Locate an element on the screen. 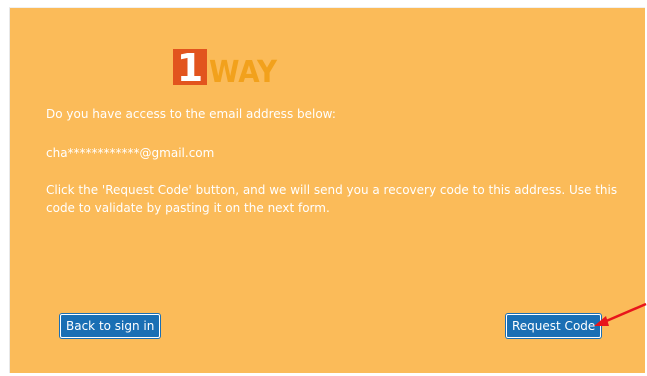 The image size is (647, 376). masked-email: cha************@gmail.com is located at coordinates (130, 153).